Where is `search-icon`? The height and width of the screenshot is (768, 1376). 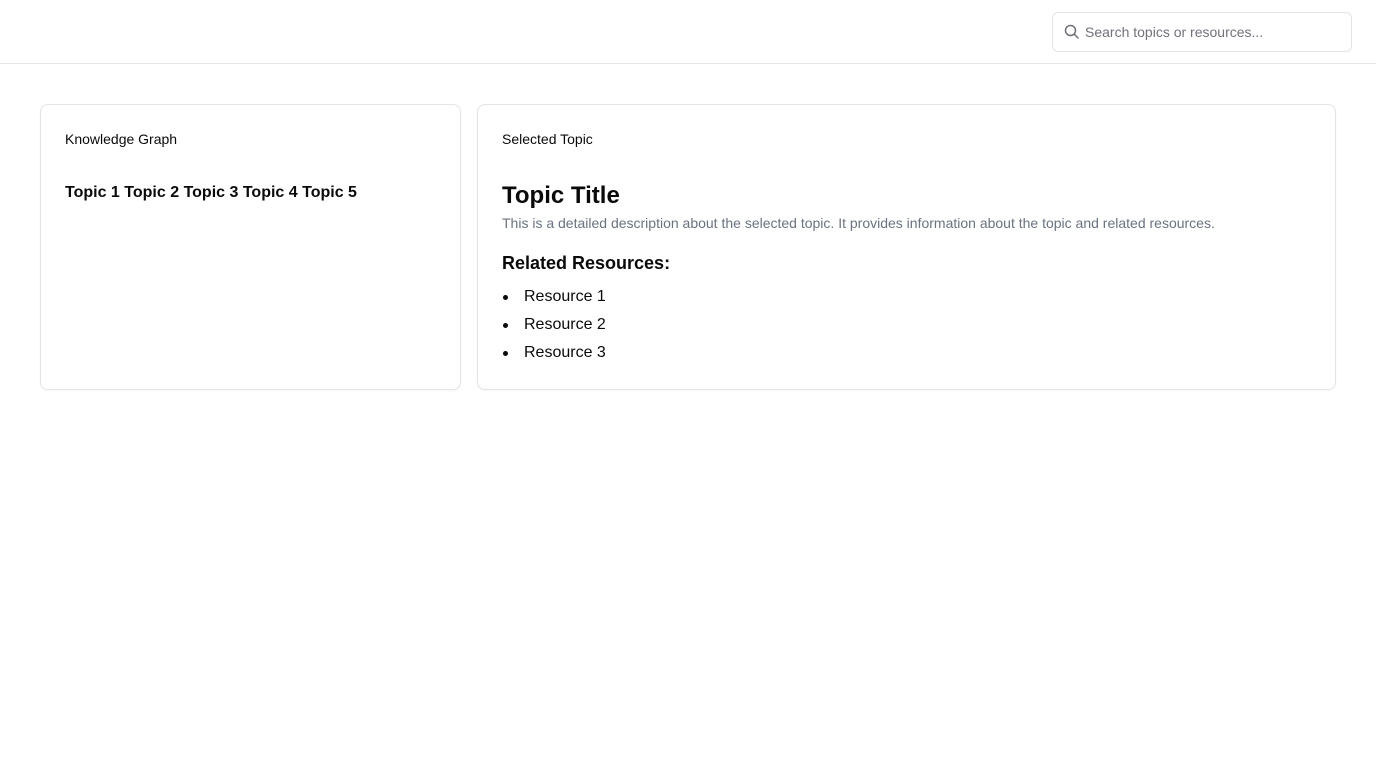
search-icon is located at coordinates (1072, 32).